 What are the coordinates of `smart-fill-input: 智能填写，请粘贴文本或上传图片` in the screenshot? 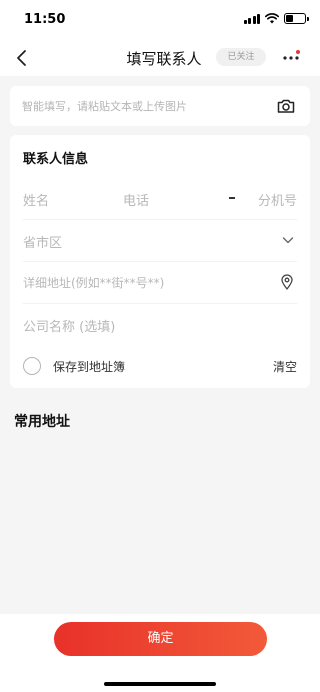 It's located at (160, 106).